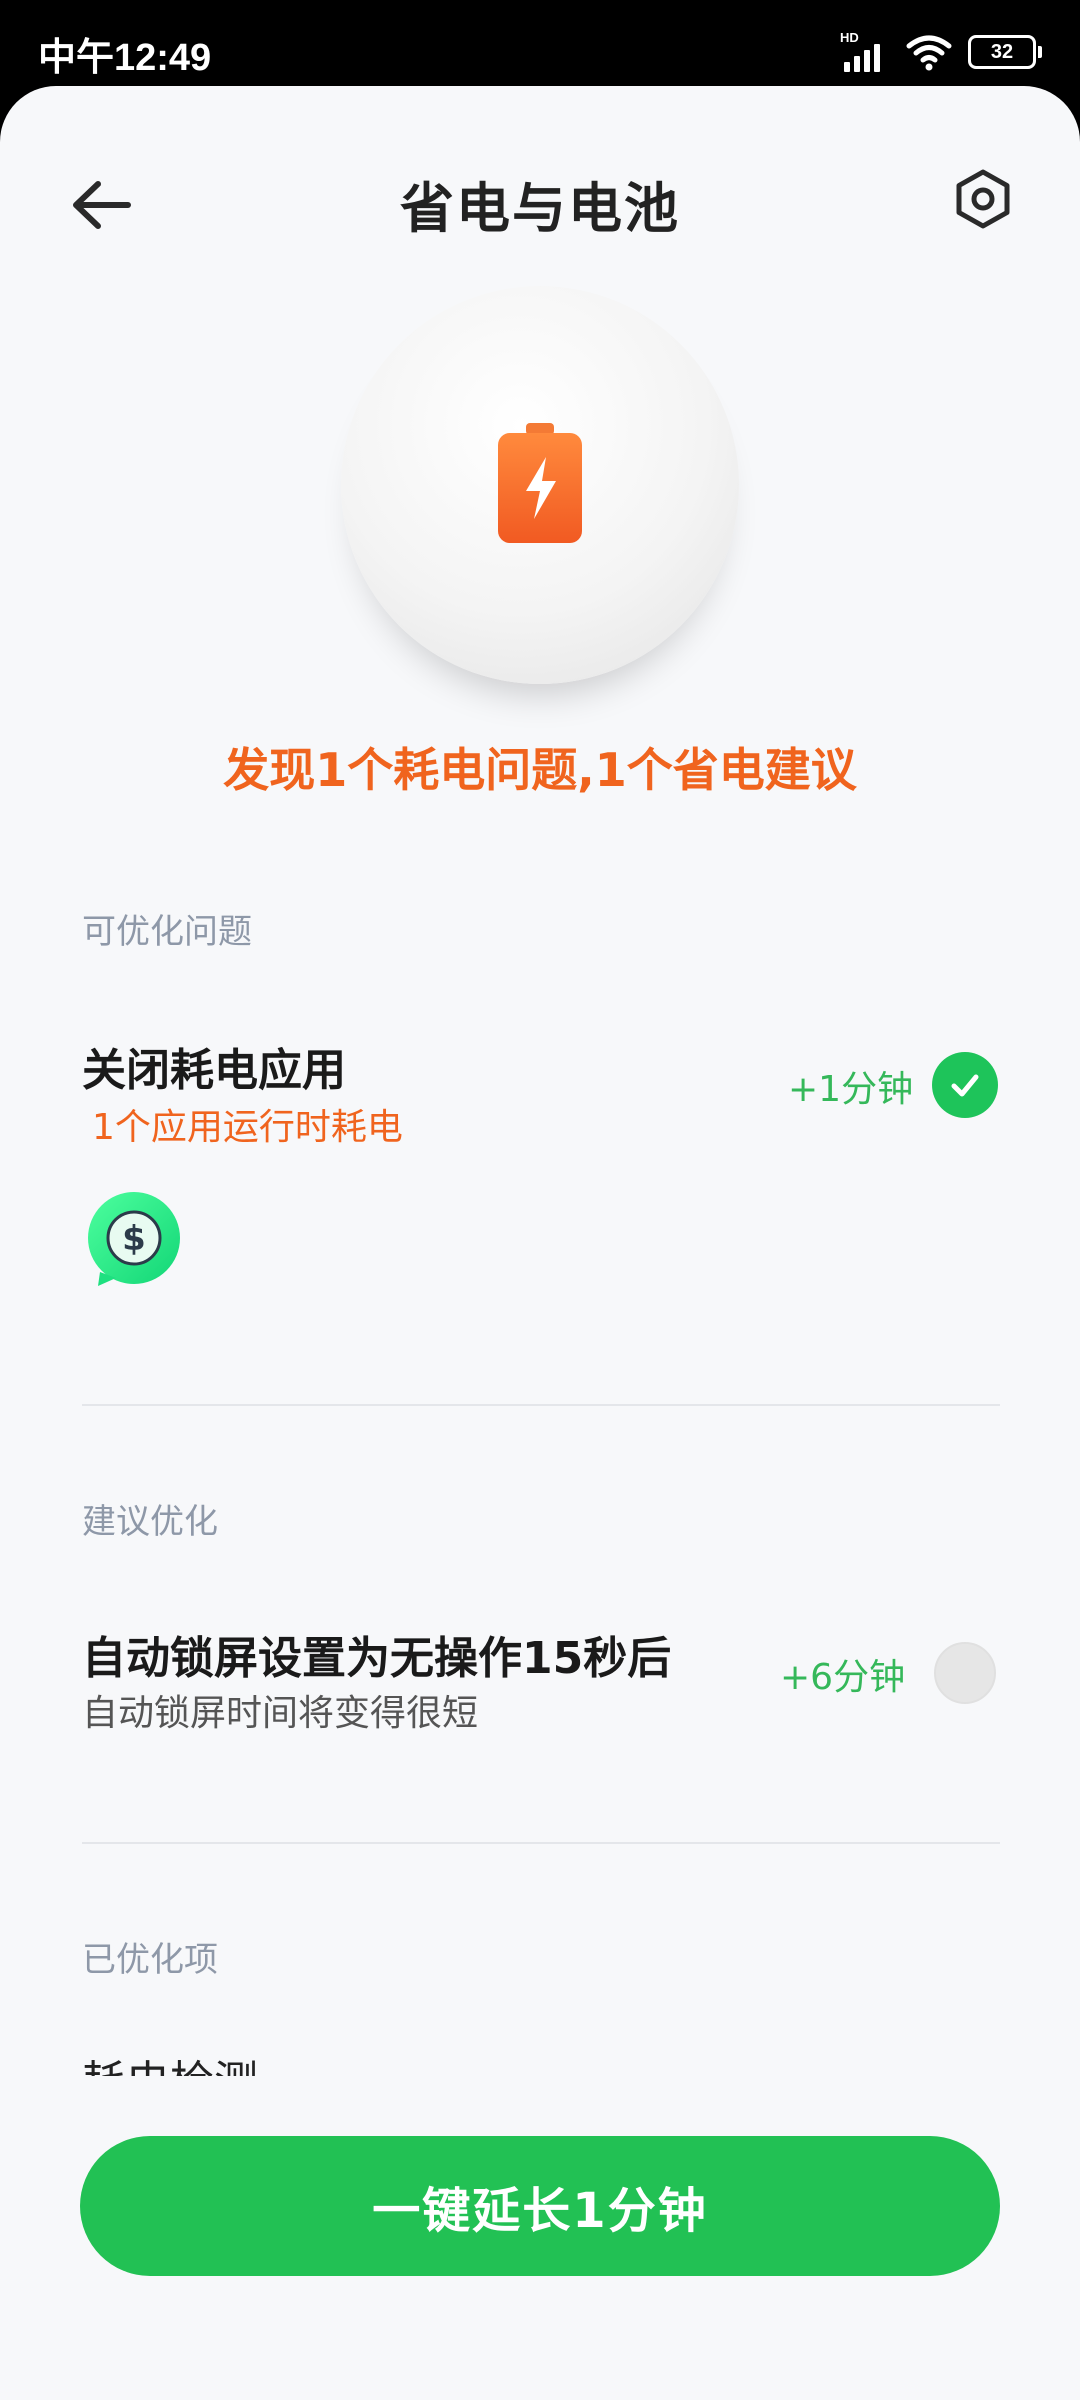 The width and height of the screenshot is (1080, 2400). I want to click on wifi-icon, so click(929, 53).